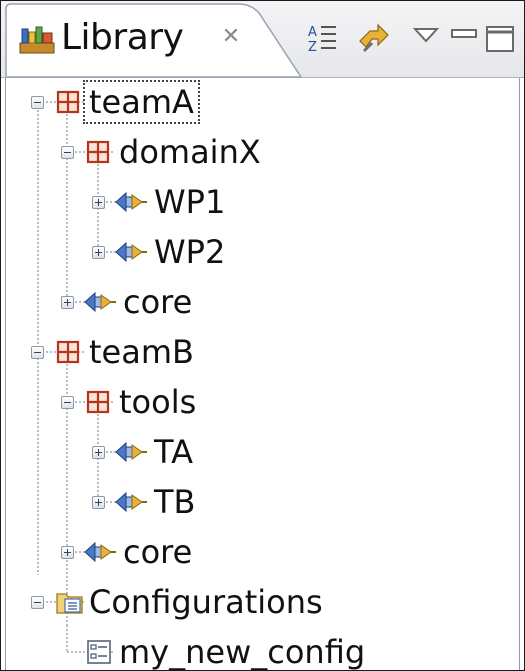 The height and width of the screenshot is (671, 525). What do you see at coordinates (251, 103) in the screenshot?
I see `tree-item-teamA: teamA` at bounding box center [251, 103].